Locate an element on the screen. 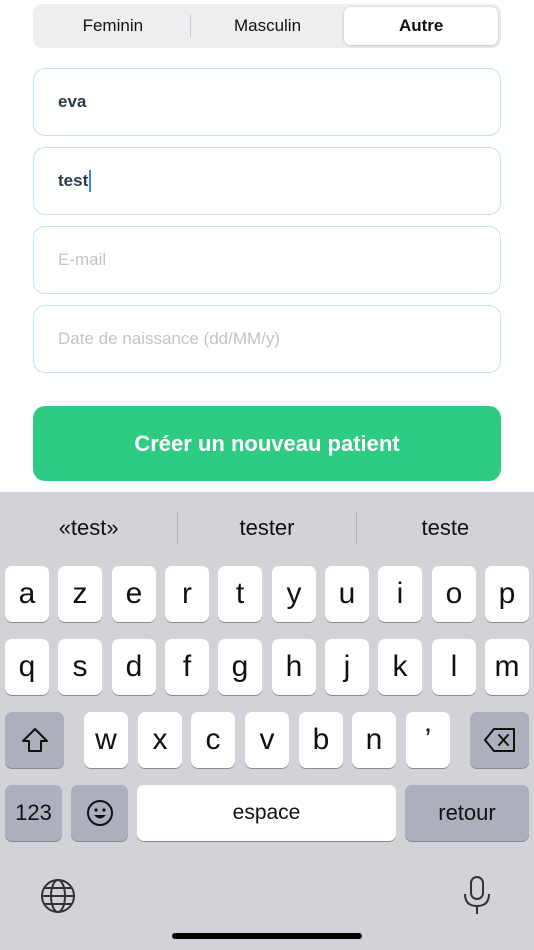  microphone-icon is located at coordinates (477, 895).